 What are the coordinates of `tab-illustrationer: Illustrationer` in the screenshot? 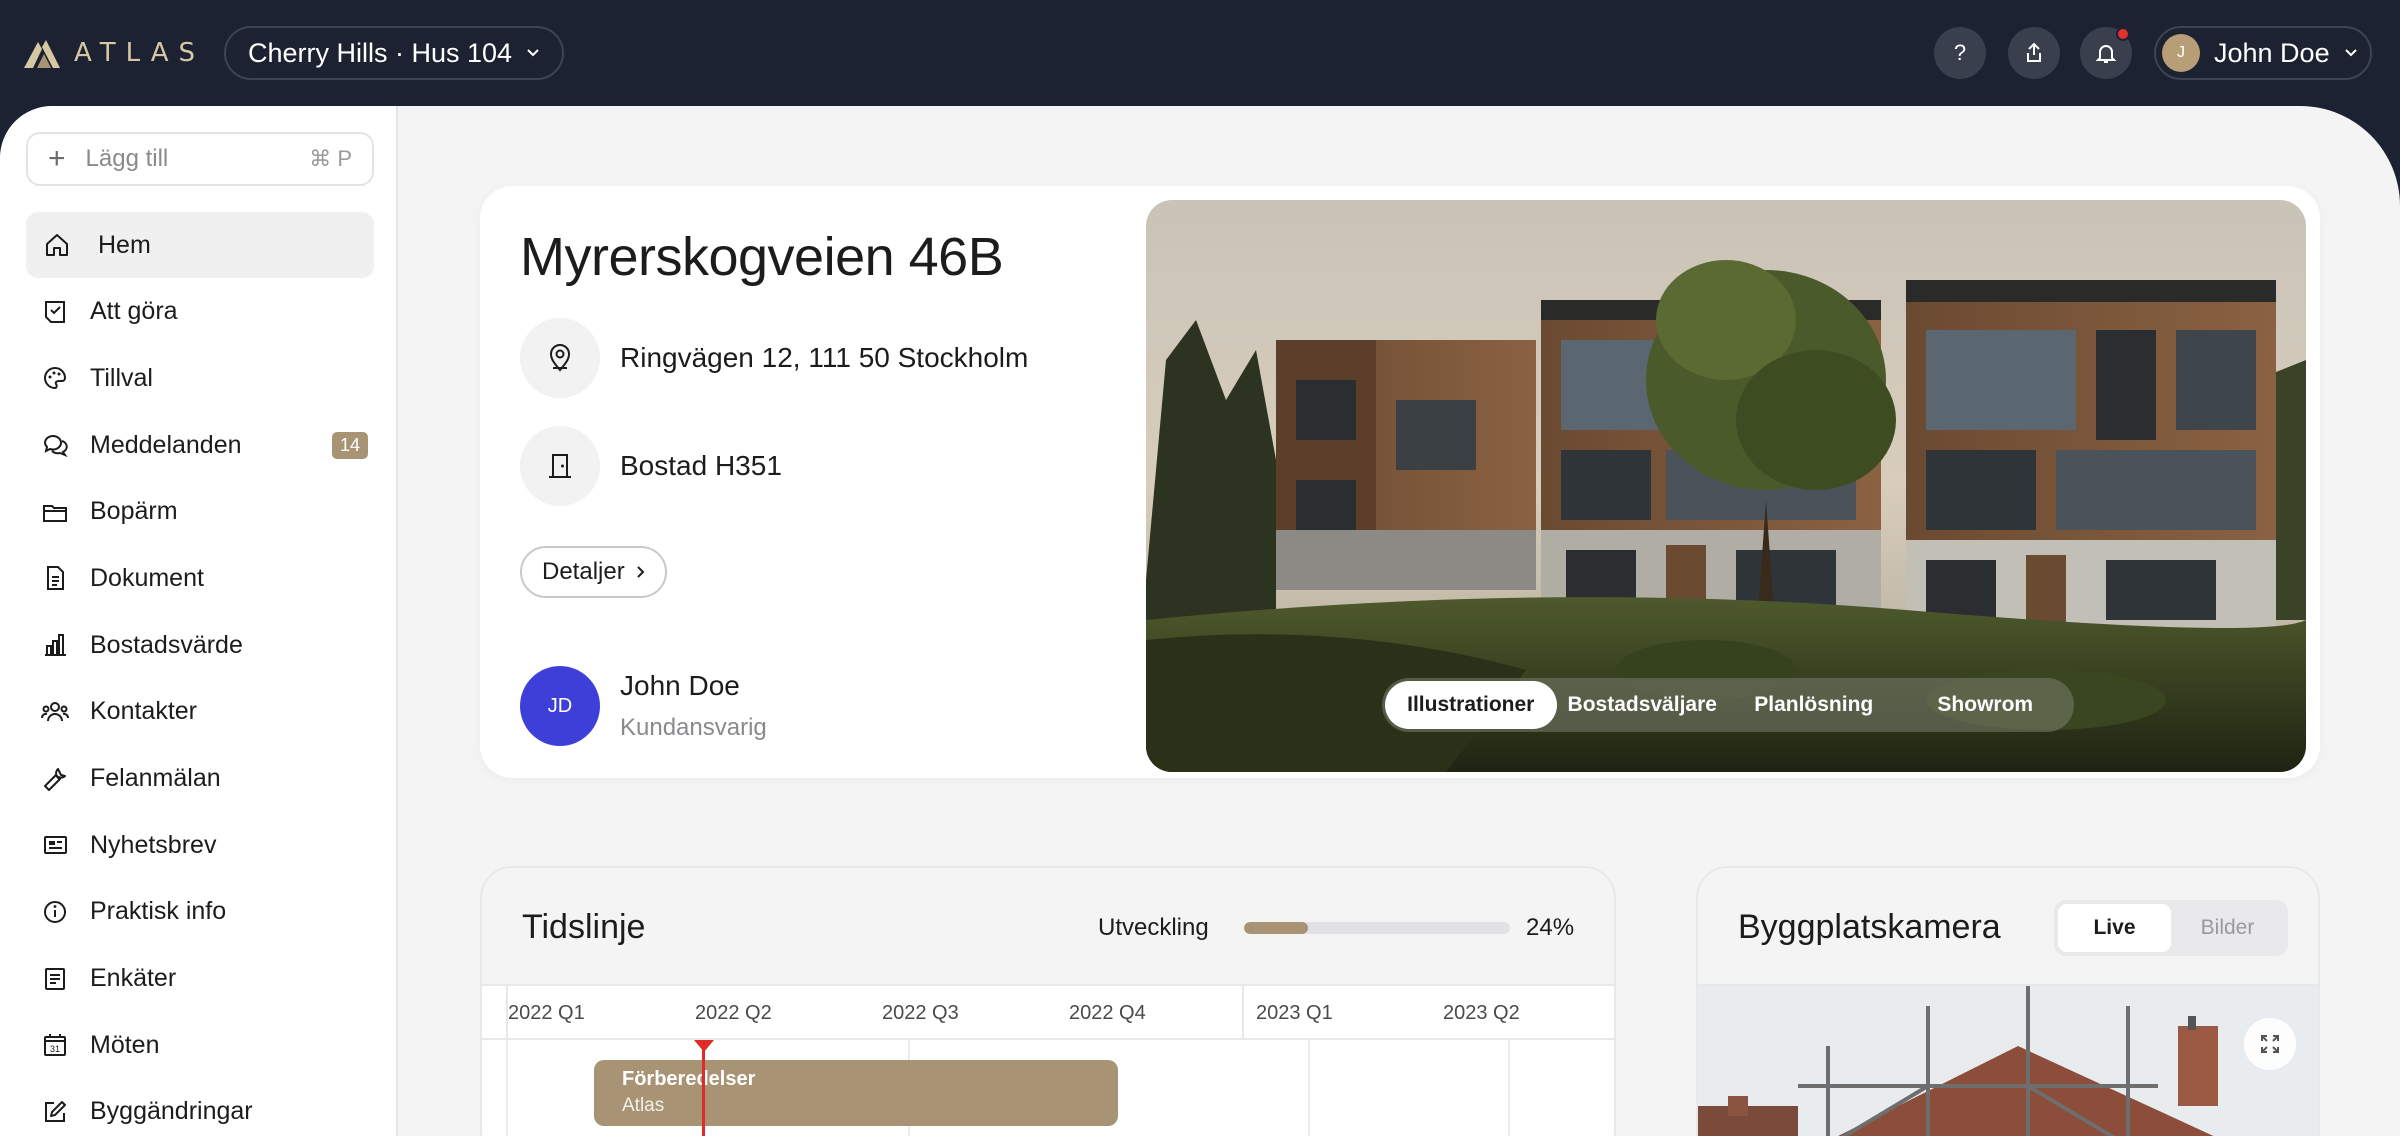 It's located at (1471, 705).